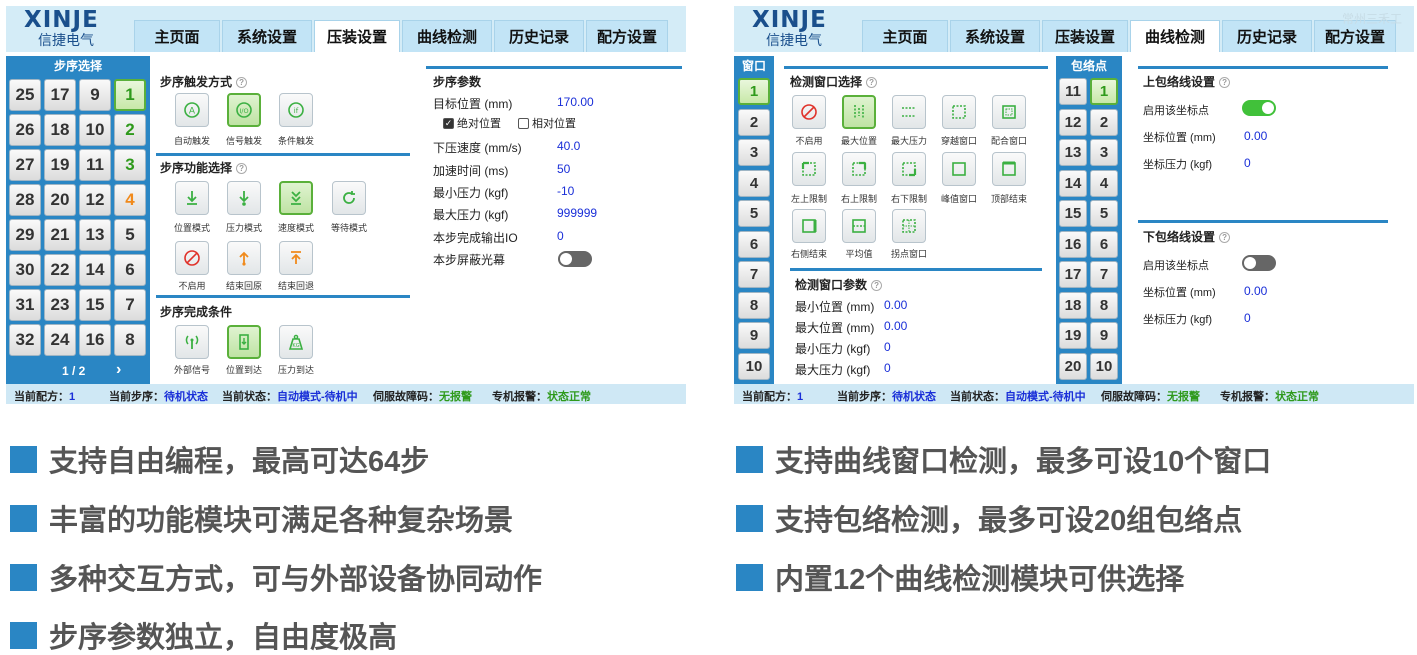 This screenshot has width=1417, height=655. Describe the element at coordinates (895, 326) in the screenshot. I see `window-max-position-value: 0.00` at that location.